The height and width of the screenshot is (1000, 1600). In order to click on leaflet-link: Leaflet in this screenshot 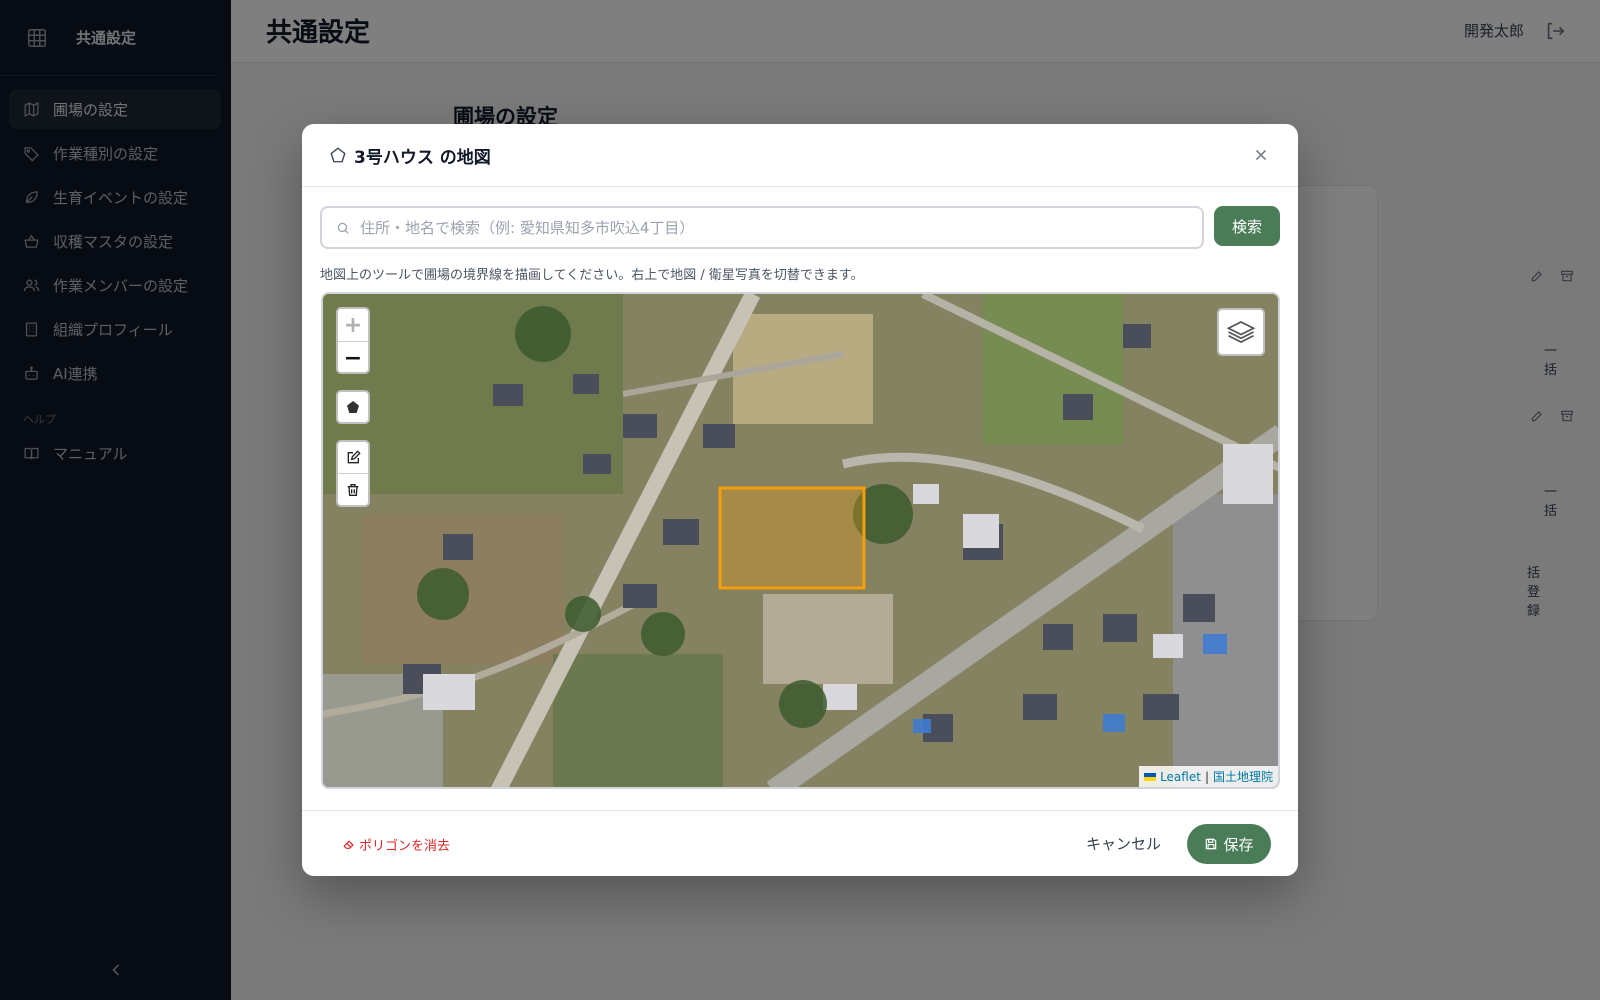, I will do `click(1180, 777)`.